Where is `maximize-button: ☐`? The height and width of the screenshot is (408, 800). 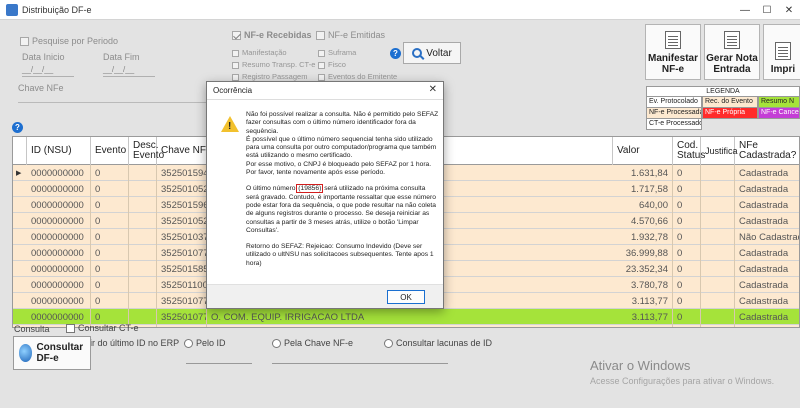 maximize-button: ☐ is located at coordinates (767, 10).